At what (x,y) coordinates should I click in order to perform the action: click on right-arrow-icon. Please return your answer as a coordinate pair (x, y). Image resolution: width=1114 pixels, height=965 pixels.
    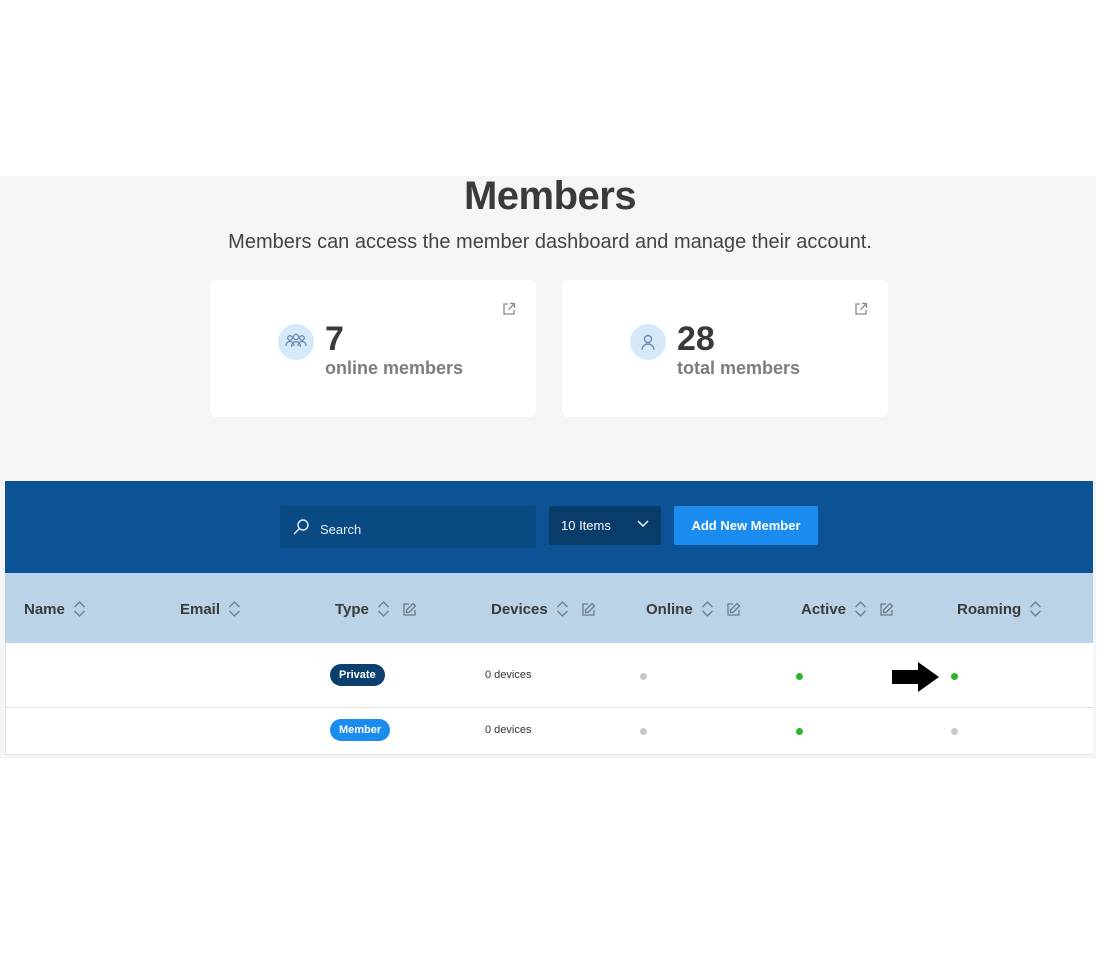
    Looking at the image, I should click on (915, 677).